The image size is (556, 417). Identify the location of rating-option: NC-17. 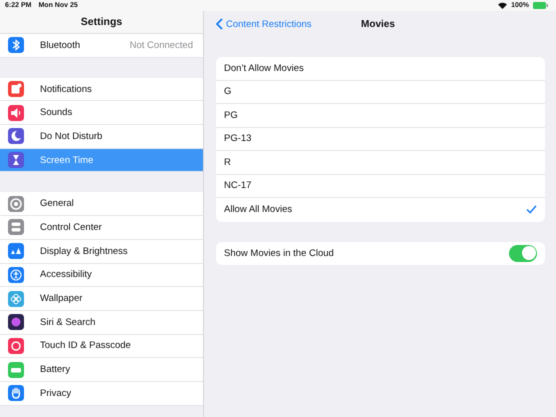
(380, 186).